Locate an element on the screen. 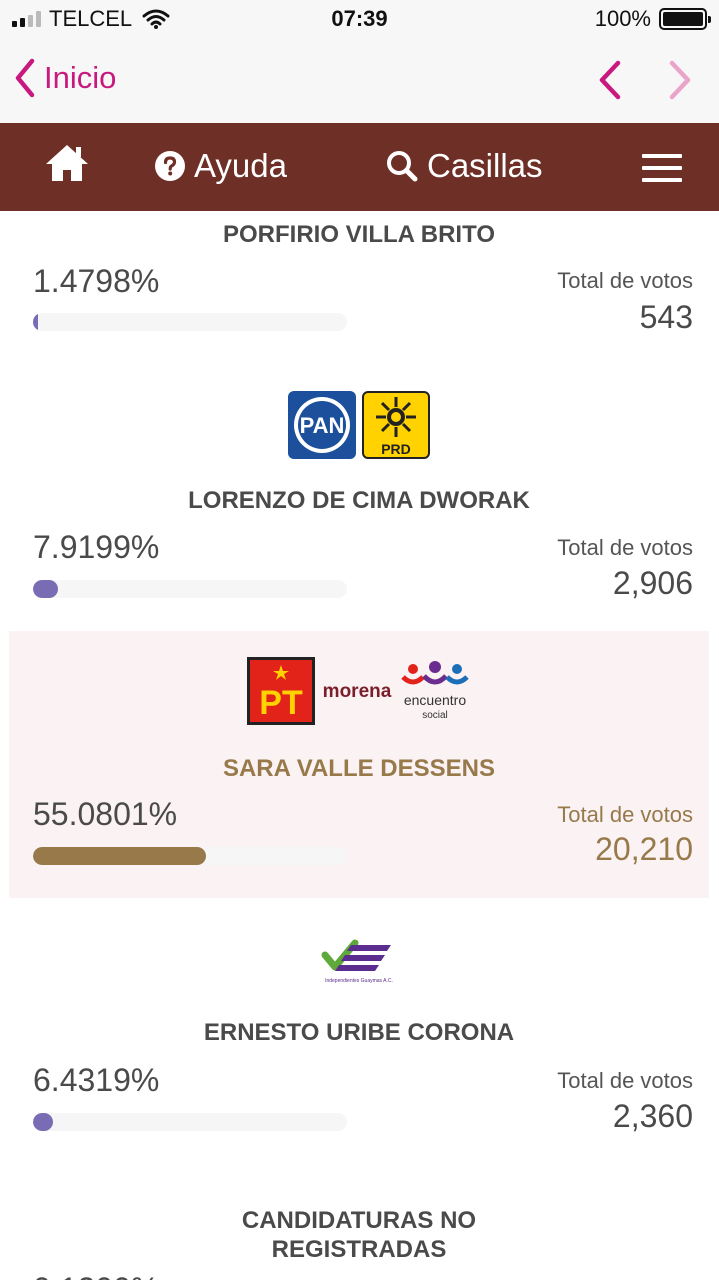 Image resolution: width=719 pixels, height=1280 pixels. previous-page-icon is located at coordinates (610, 80).